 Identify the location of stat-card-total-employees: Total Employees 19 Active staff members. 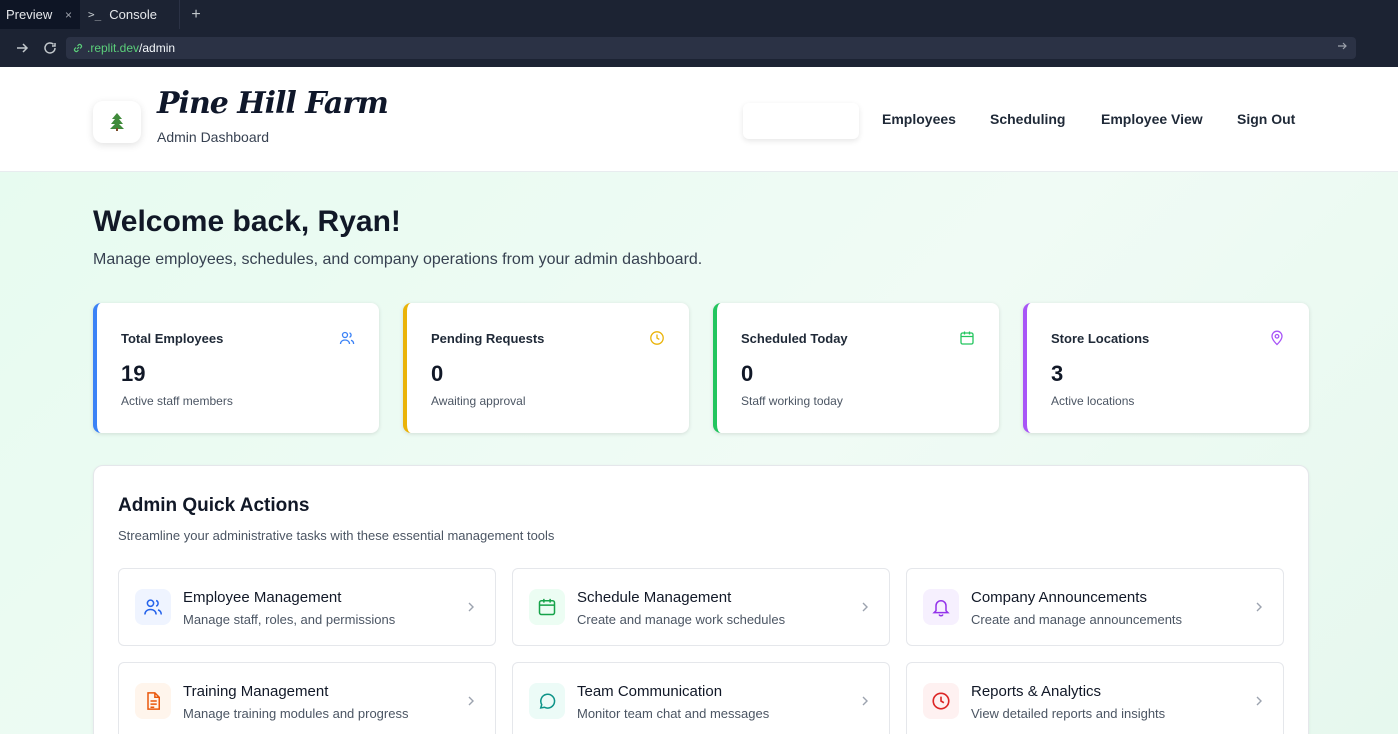
(236, 368).